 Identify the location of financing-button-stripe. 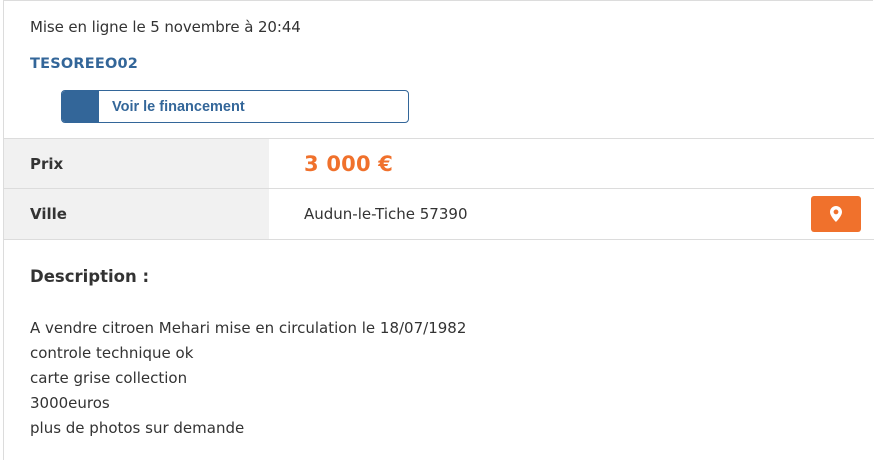
(80, 106).